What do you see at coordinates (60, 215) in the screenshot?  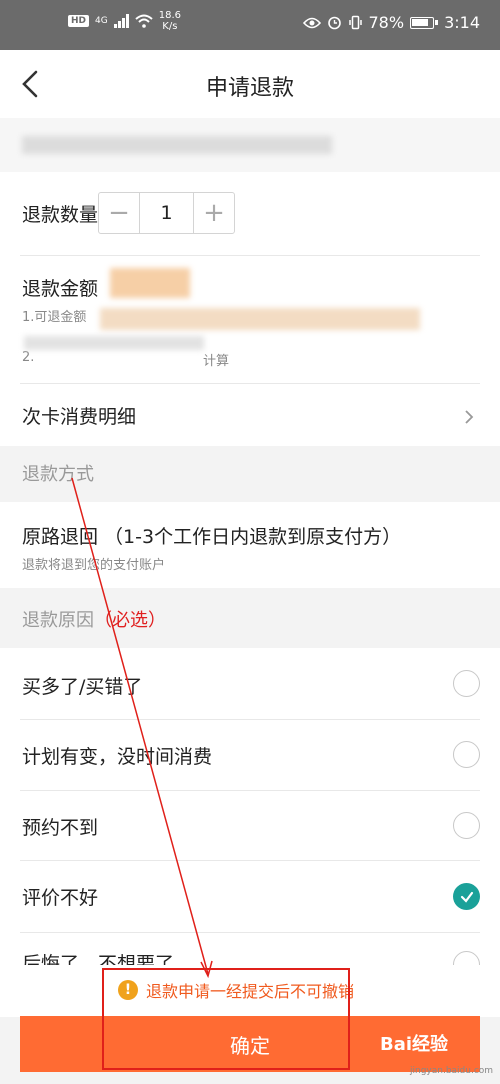 I see `quantity-label: 退款数量` at bounding box center [60, 215].